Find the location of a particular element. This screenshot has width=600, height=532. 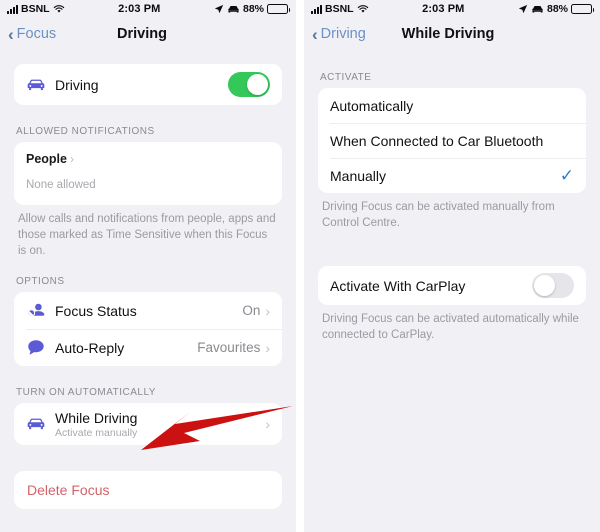

status-bar-left: BSNL 2:03 PM 88% is located at coordinates (148, 9).